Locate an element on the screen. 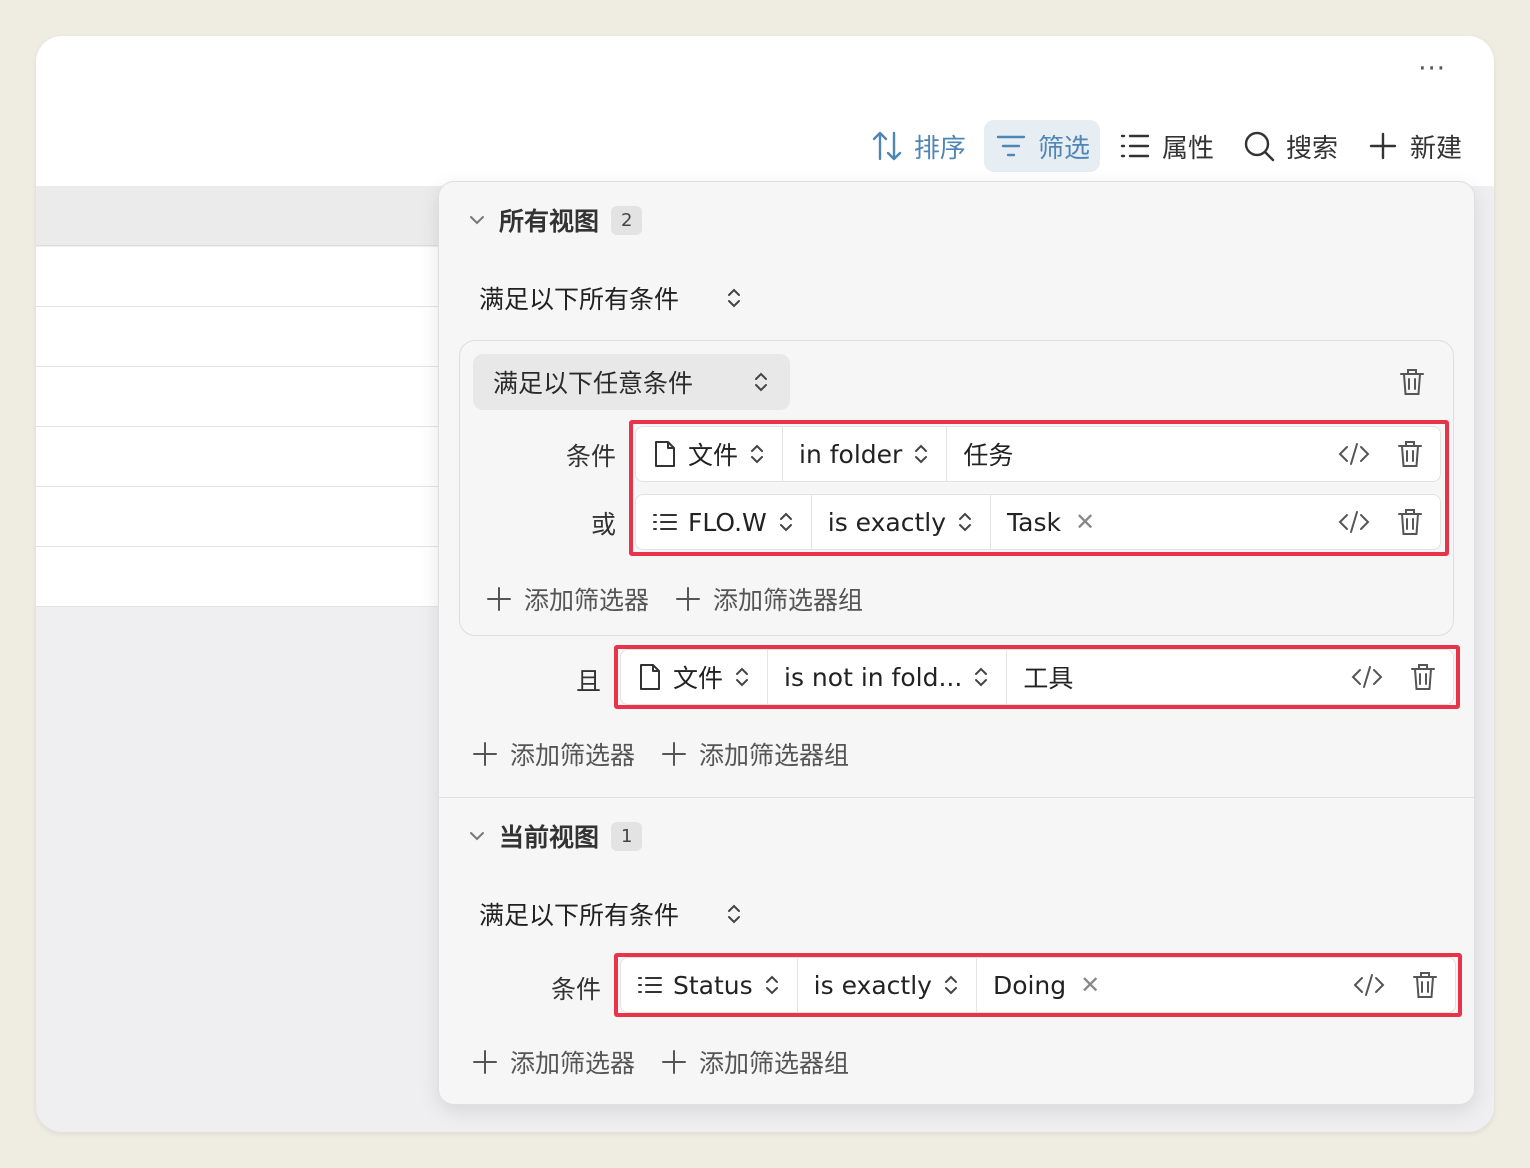  current-view-header: 当前视图 1 is located at coordinates (555, 836).